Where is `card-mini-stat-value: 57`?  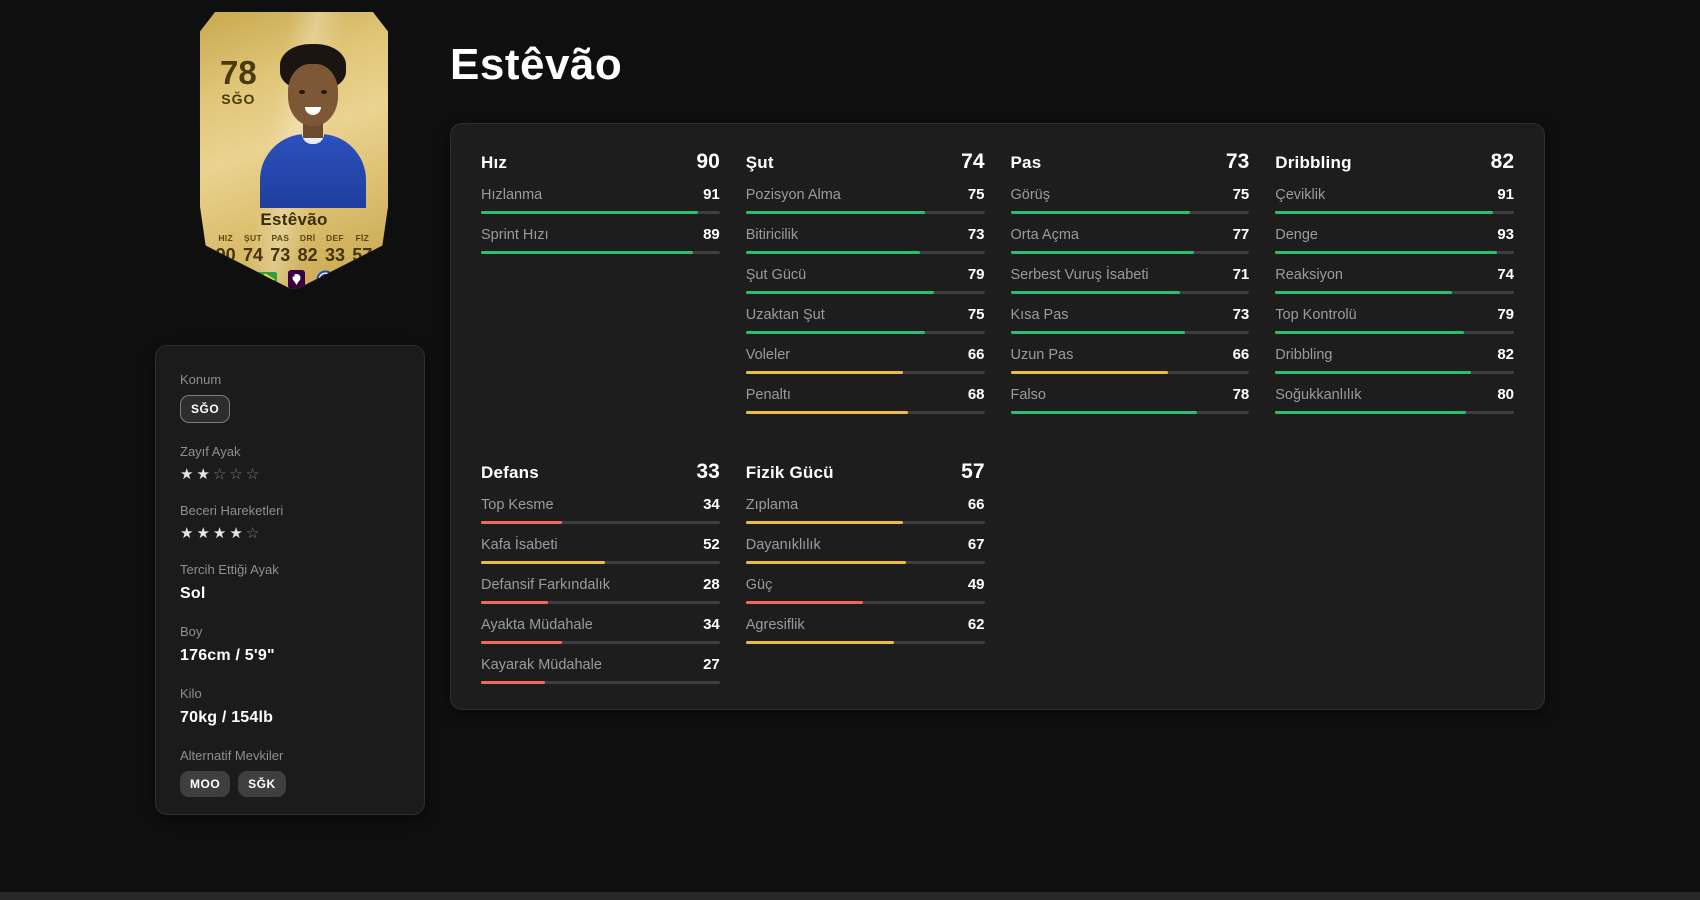 card-mini-stat-value: 57 is located at coordinates (362, 254).